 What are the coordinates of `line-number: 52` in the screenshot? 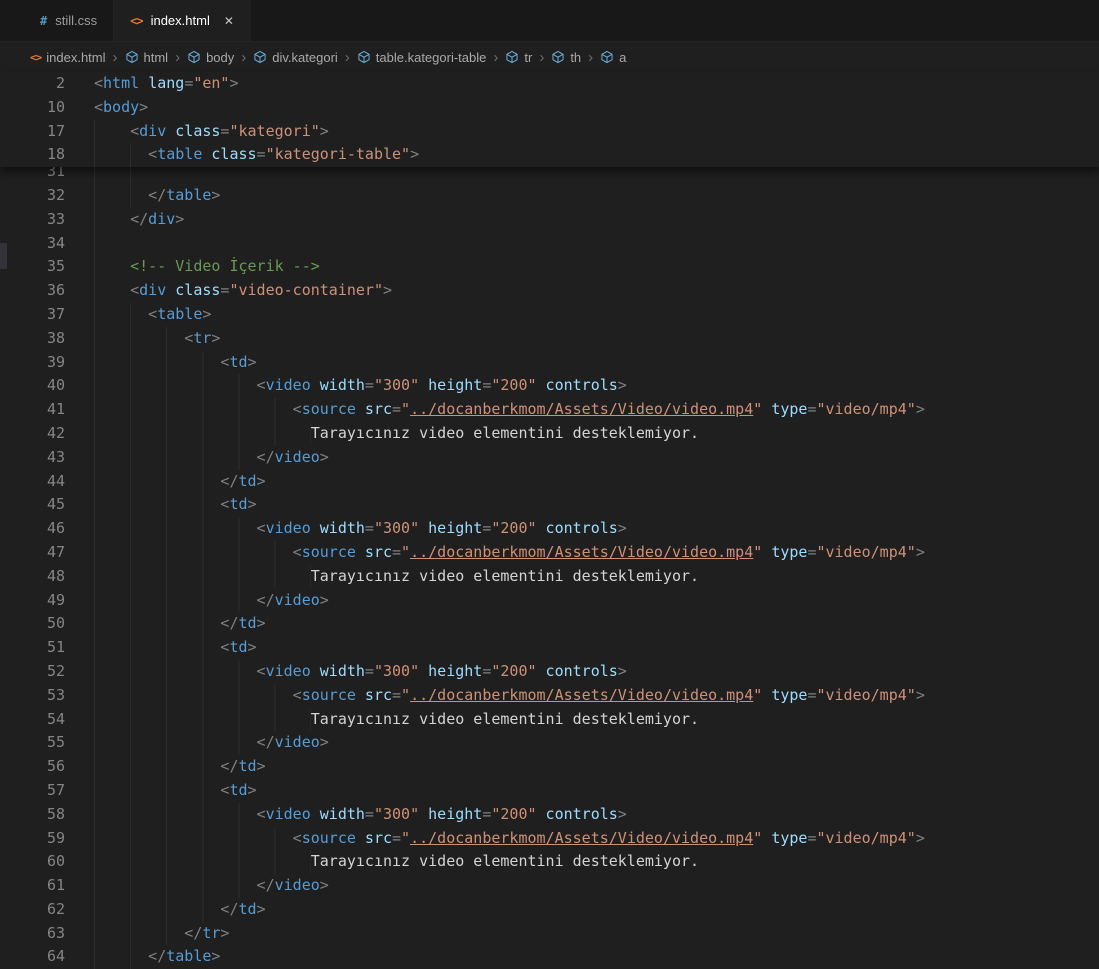 It's located at (47, 672).